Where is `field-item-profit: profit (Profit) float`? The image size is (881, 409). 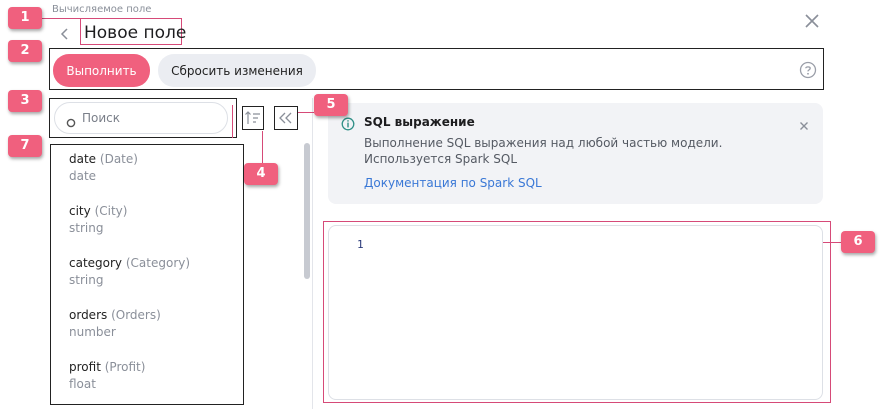 field-item-profit: profit (Profit) float is located at coordinates (107, 375).